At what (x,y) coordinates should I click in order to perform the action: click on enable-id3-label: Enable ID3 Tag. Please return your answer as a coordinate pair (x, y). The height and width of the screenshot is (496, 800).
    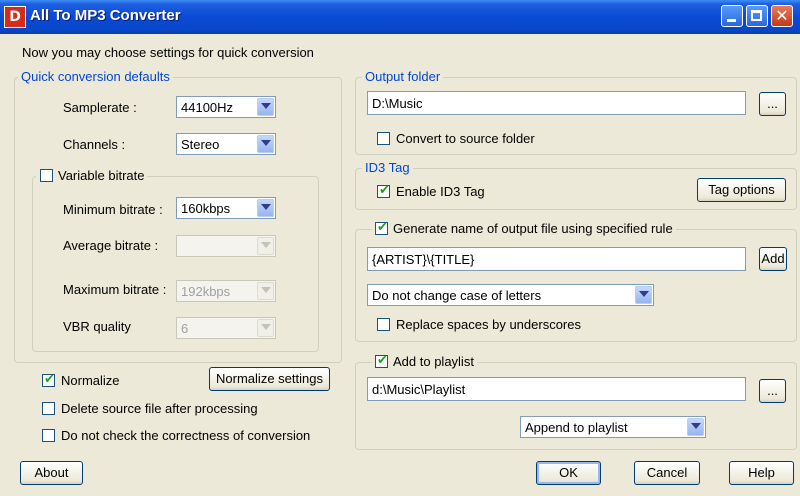
    Looking at the image, I should click on (440, 191).